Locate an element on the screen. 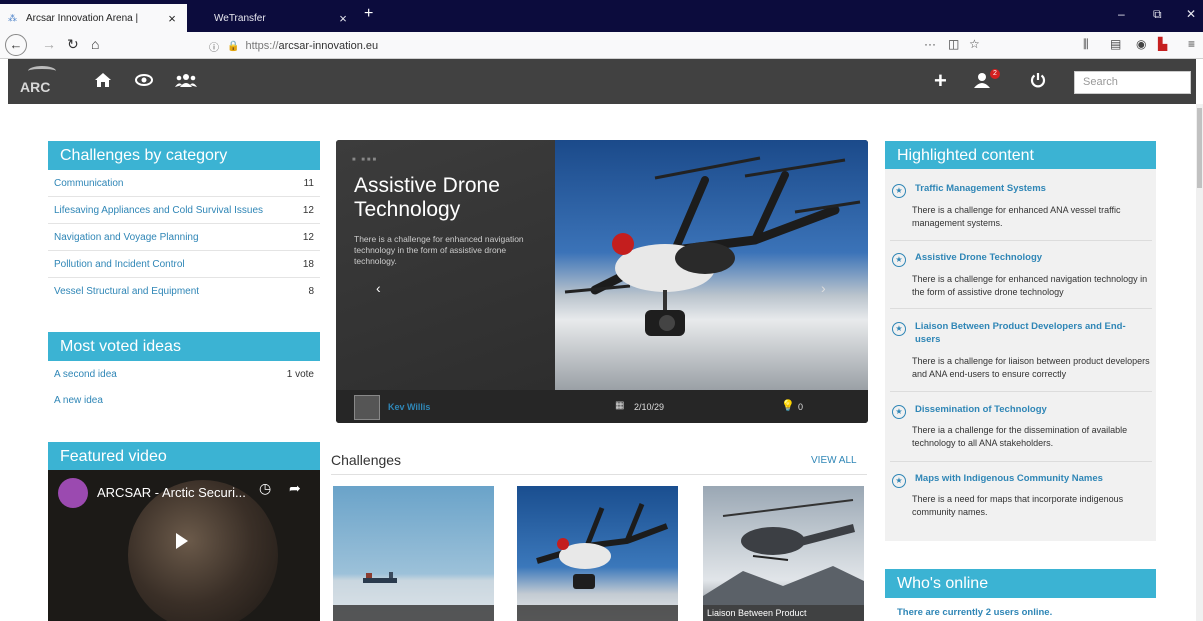  play-icon is located at coordinates (182, 541).